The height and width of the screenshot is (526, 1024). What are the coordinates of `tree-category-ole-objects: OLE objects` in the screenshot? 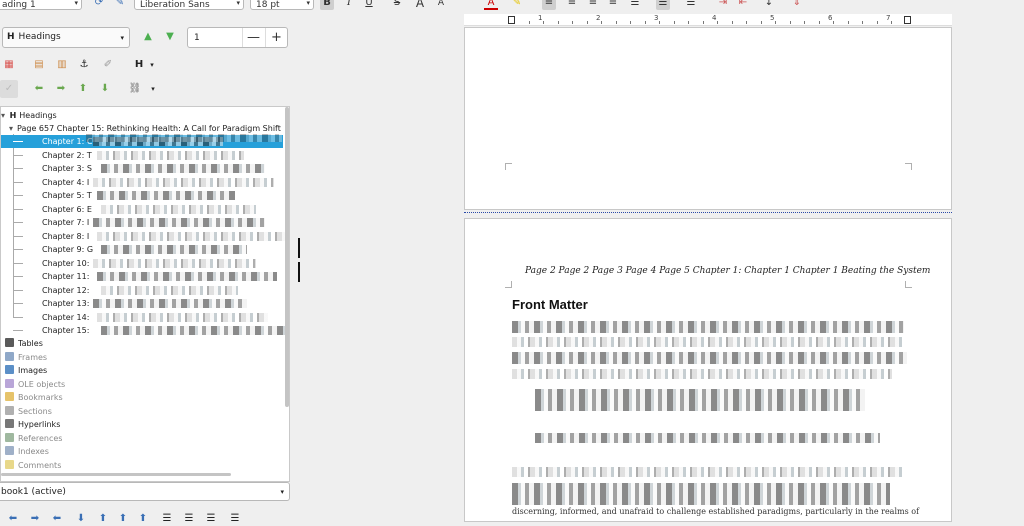 It's located at (146, 384).